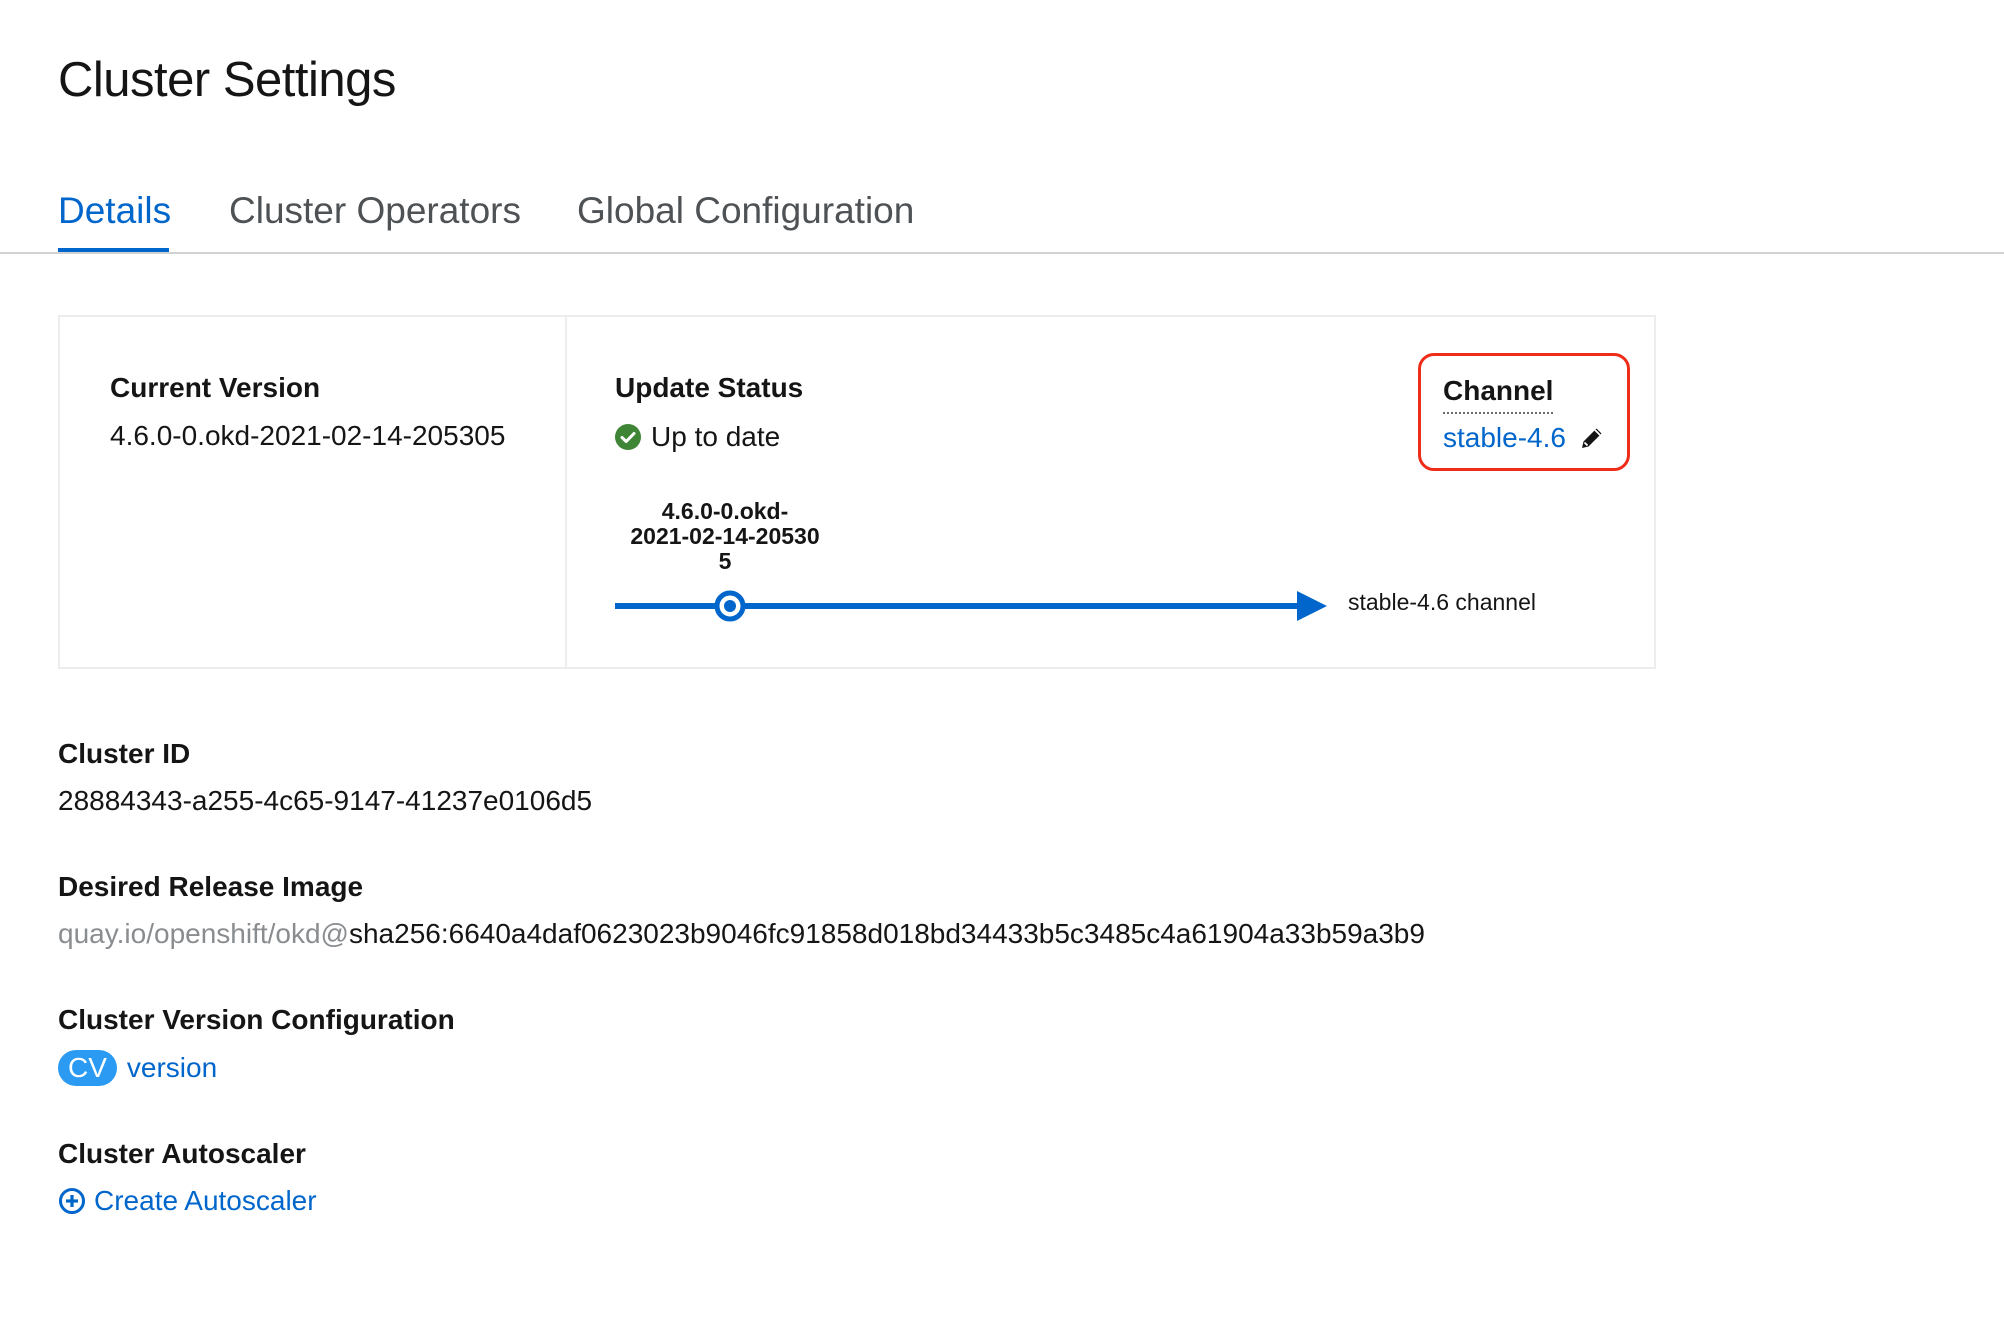 This screenshot has width=2004, height=1340. I want to click on autoscaler-label: Cluster Autoscaler, so click(182, 1153).